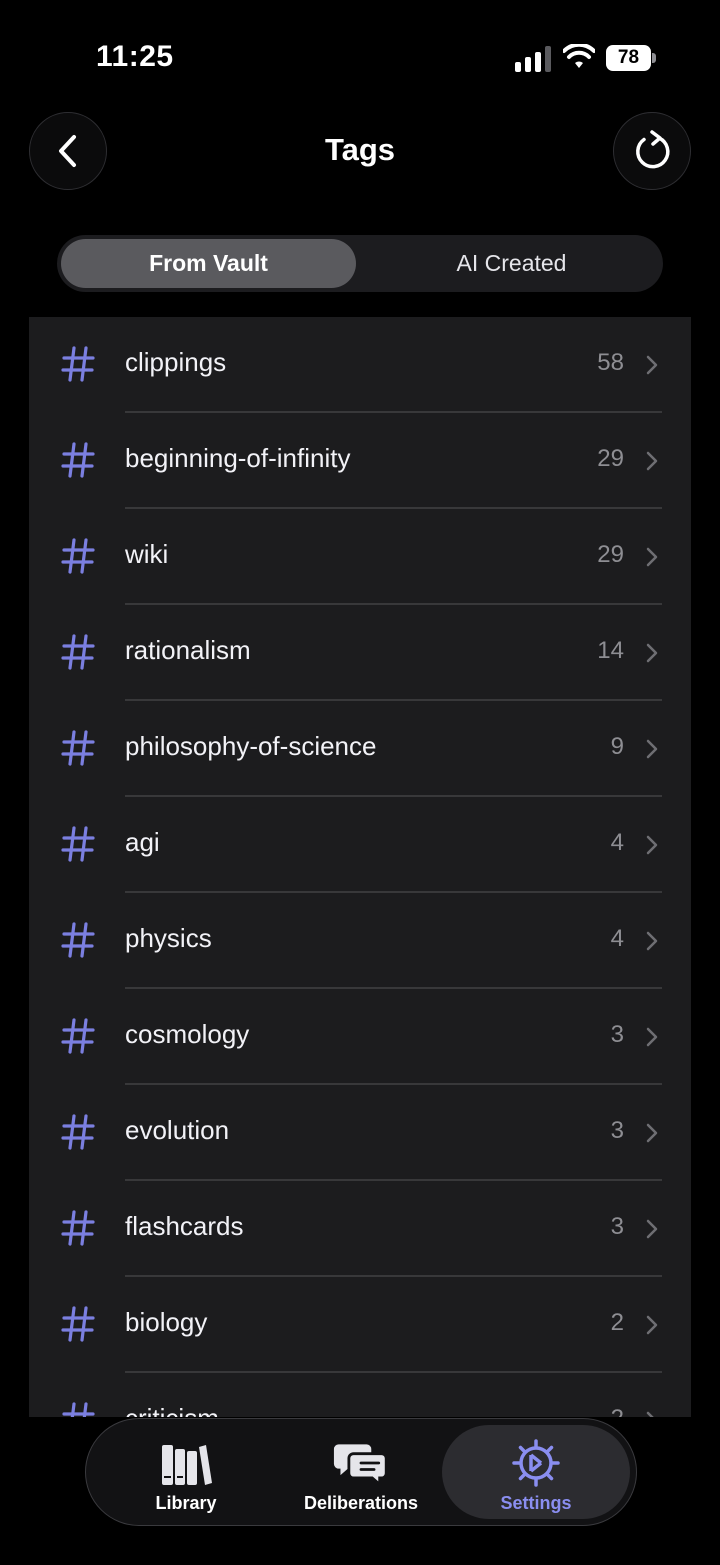 The image size is (720, 1565). What do you see at coordinates (360, 1466) in the screenshot?
I see `chat-bubbles-icon` at bounding box center [360, 1466].